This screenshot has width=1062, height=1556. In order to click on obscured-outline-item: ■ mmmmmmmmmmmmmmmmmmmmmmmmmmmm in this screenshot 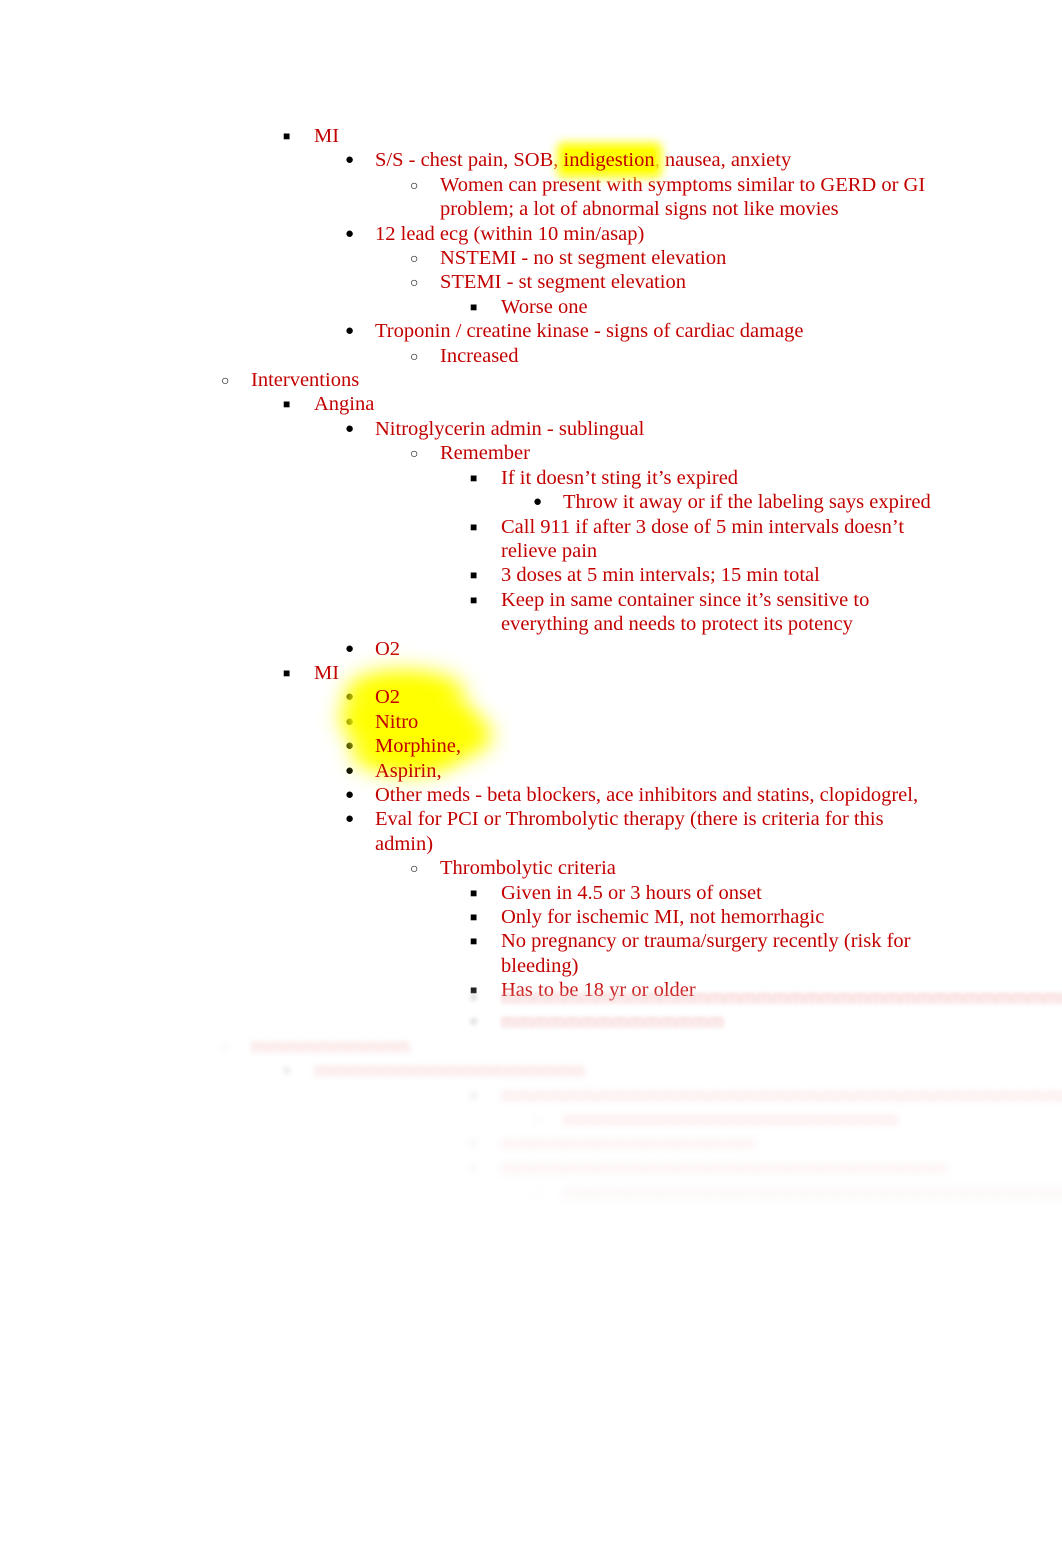, I will do `click(531, 1168)`.